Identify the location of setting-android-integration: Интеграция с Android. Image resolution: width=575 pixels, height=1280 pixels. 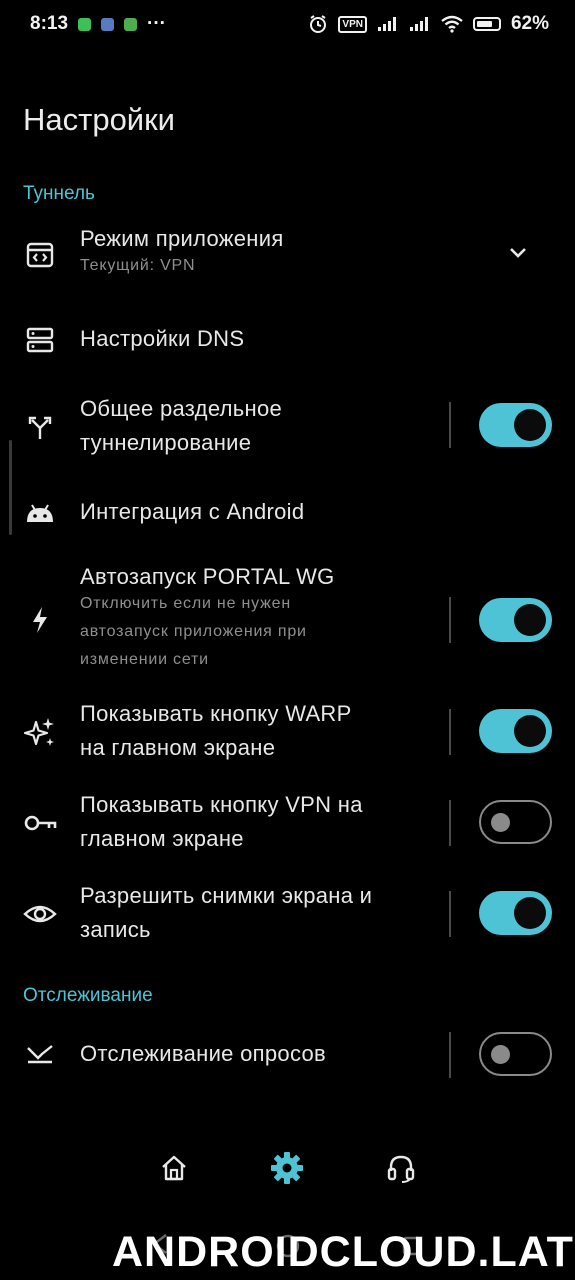
(287, 514).